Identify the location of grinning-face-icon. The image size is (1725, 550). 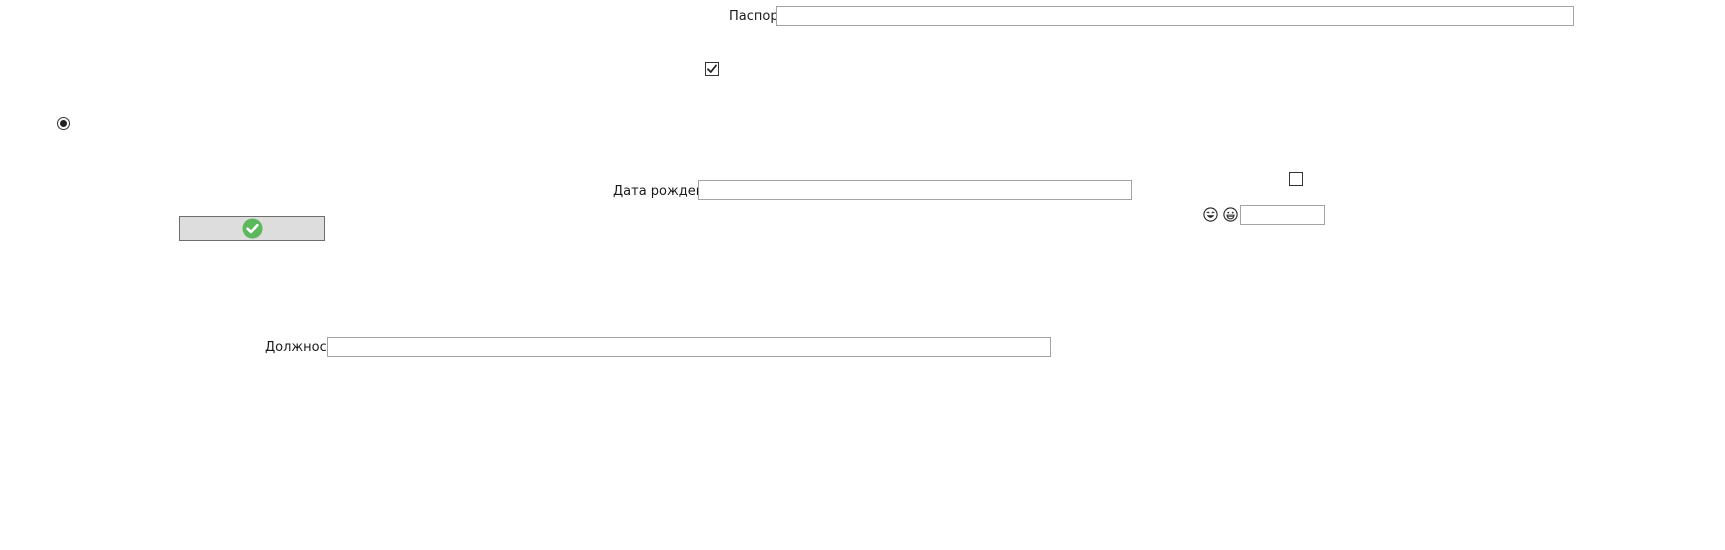
(1230, 214).